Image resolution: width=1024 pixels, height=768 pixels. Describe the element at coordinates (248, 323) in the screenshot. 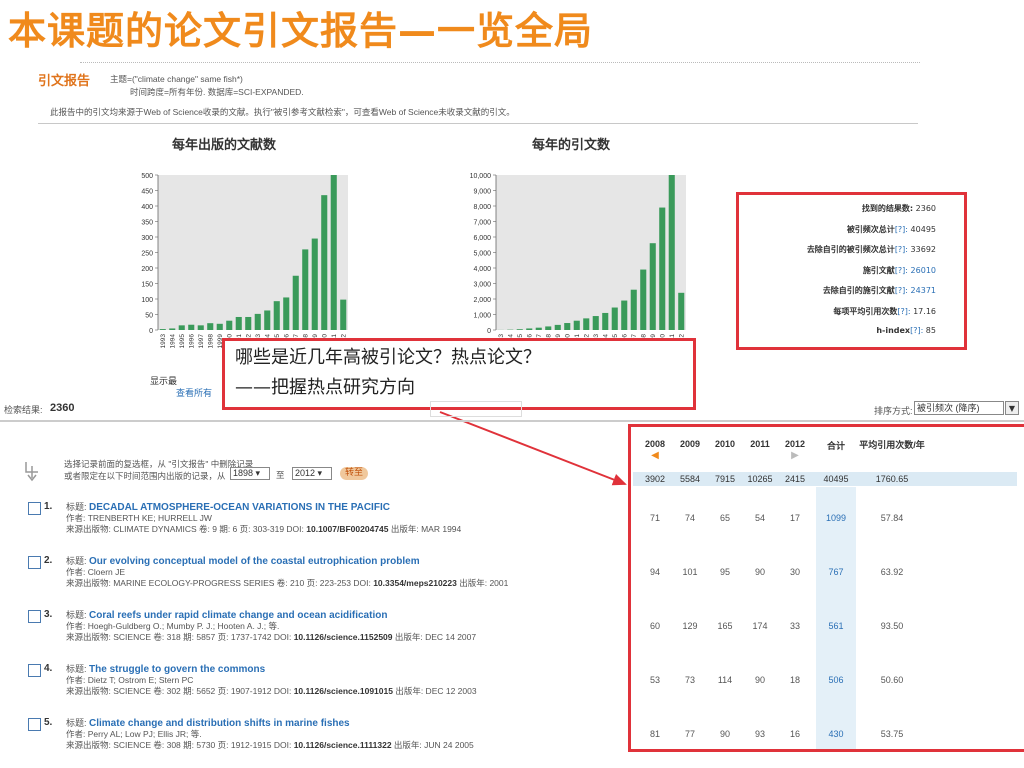

I see `pubs-bar-2002` at that location.